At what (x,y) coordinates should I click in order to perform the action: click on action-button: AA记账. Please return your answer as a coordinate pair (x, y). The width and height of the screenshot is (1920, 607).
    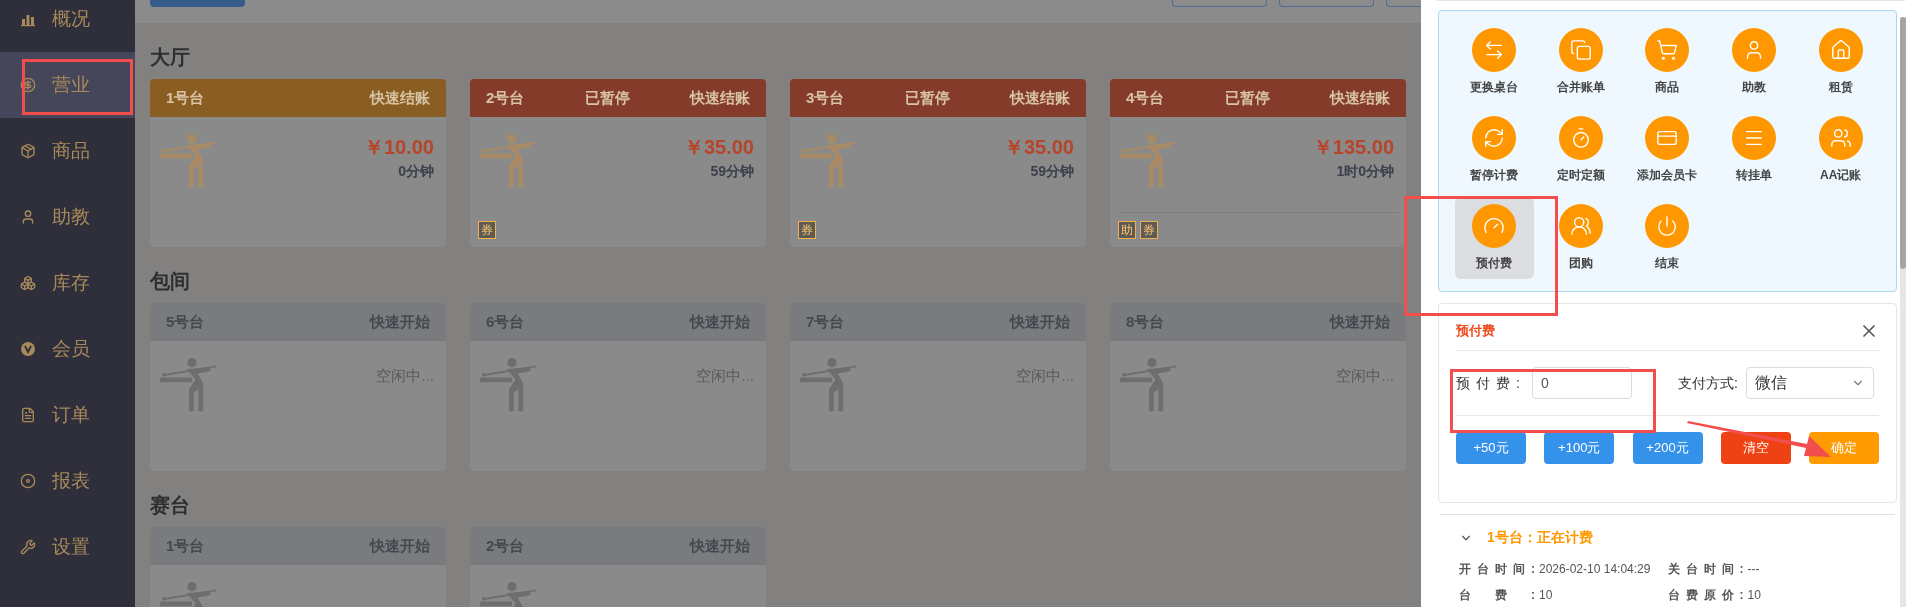
    Looking at the image, I should click on (1840, 150).